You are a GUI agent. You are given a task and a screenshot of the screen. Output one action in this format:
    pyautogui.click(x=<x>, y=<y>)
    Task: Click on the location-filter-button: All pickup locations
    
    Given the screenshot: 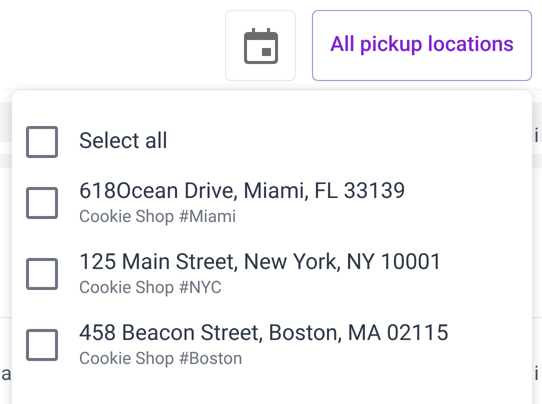 What is the action you would take?
    pyautogui.click(x=422, y=45)
    